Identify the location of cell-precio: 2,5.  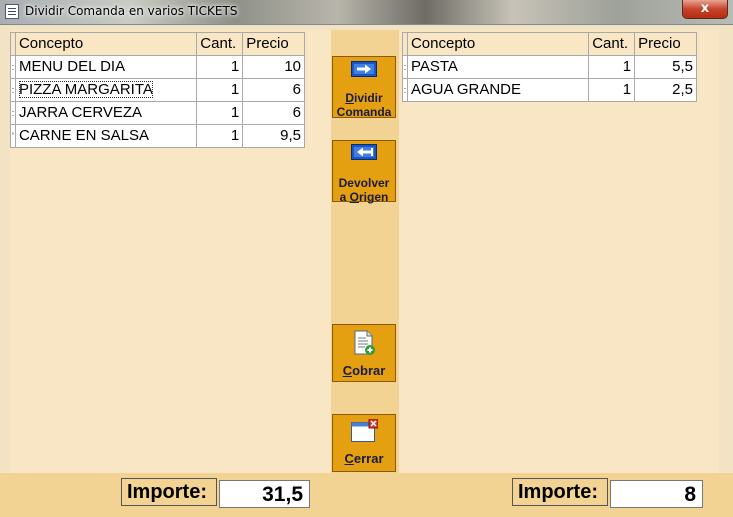
(665, 90).